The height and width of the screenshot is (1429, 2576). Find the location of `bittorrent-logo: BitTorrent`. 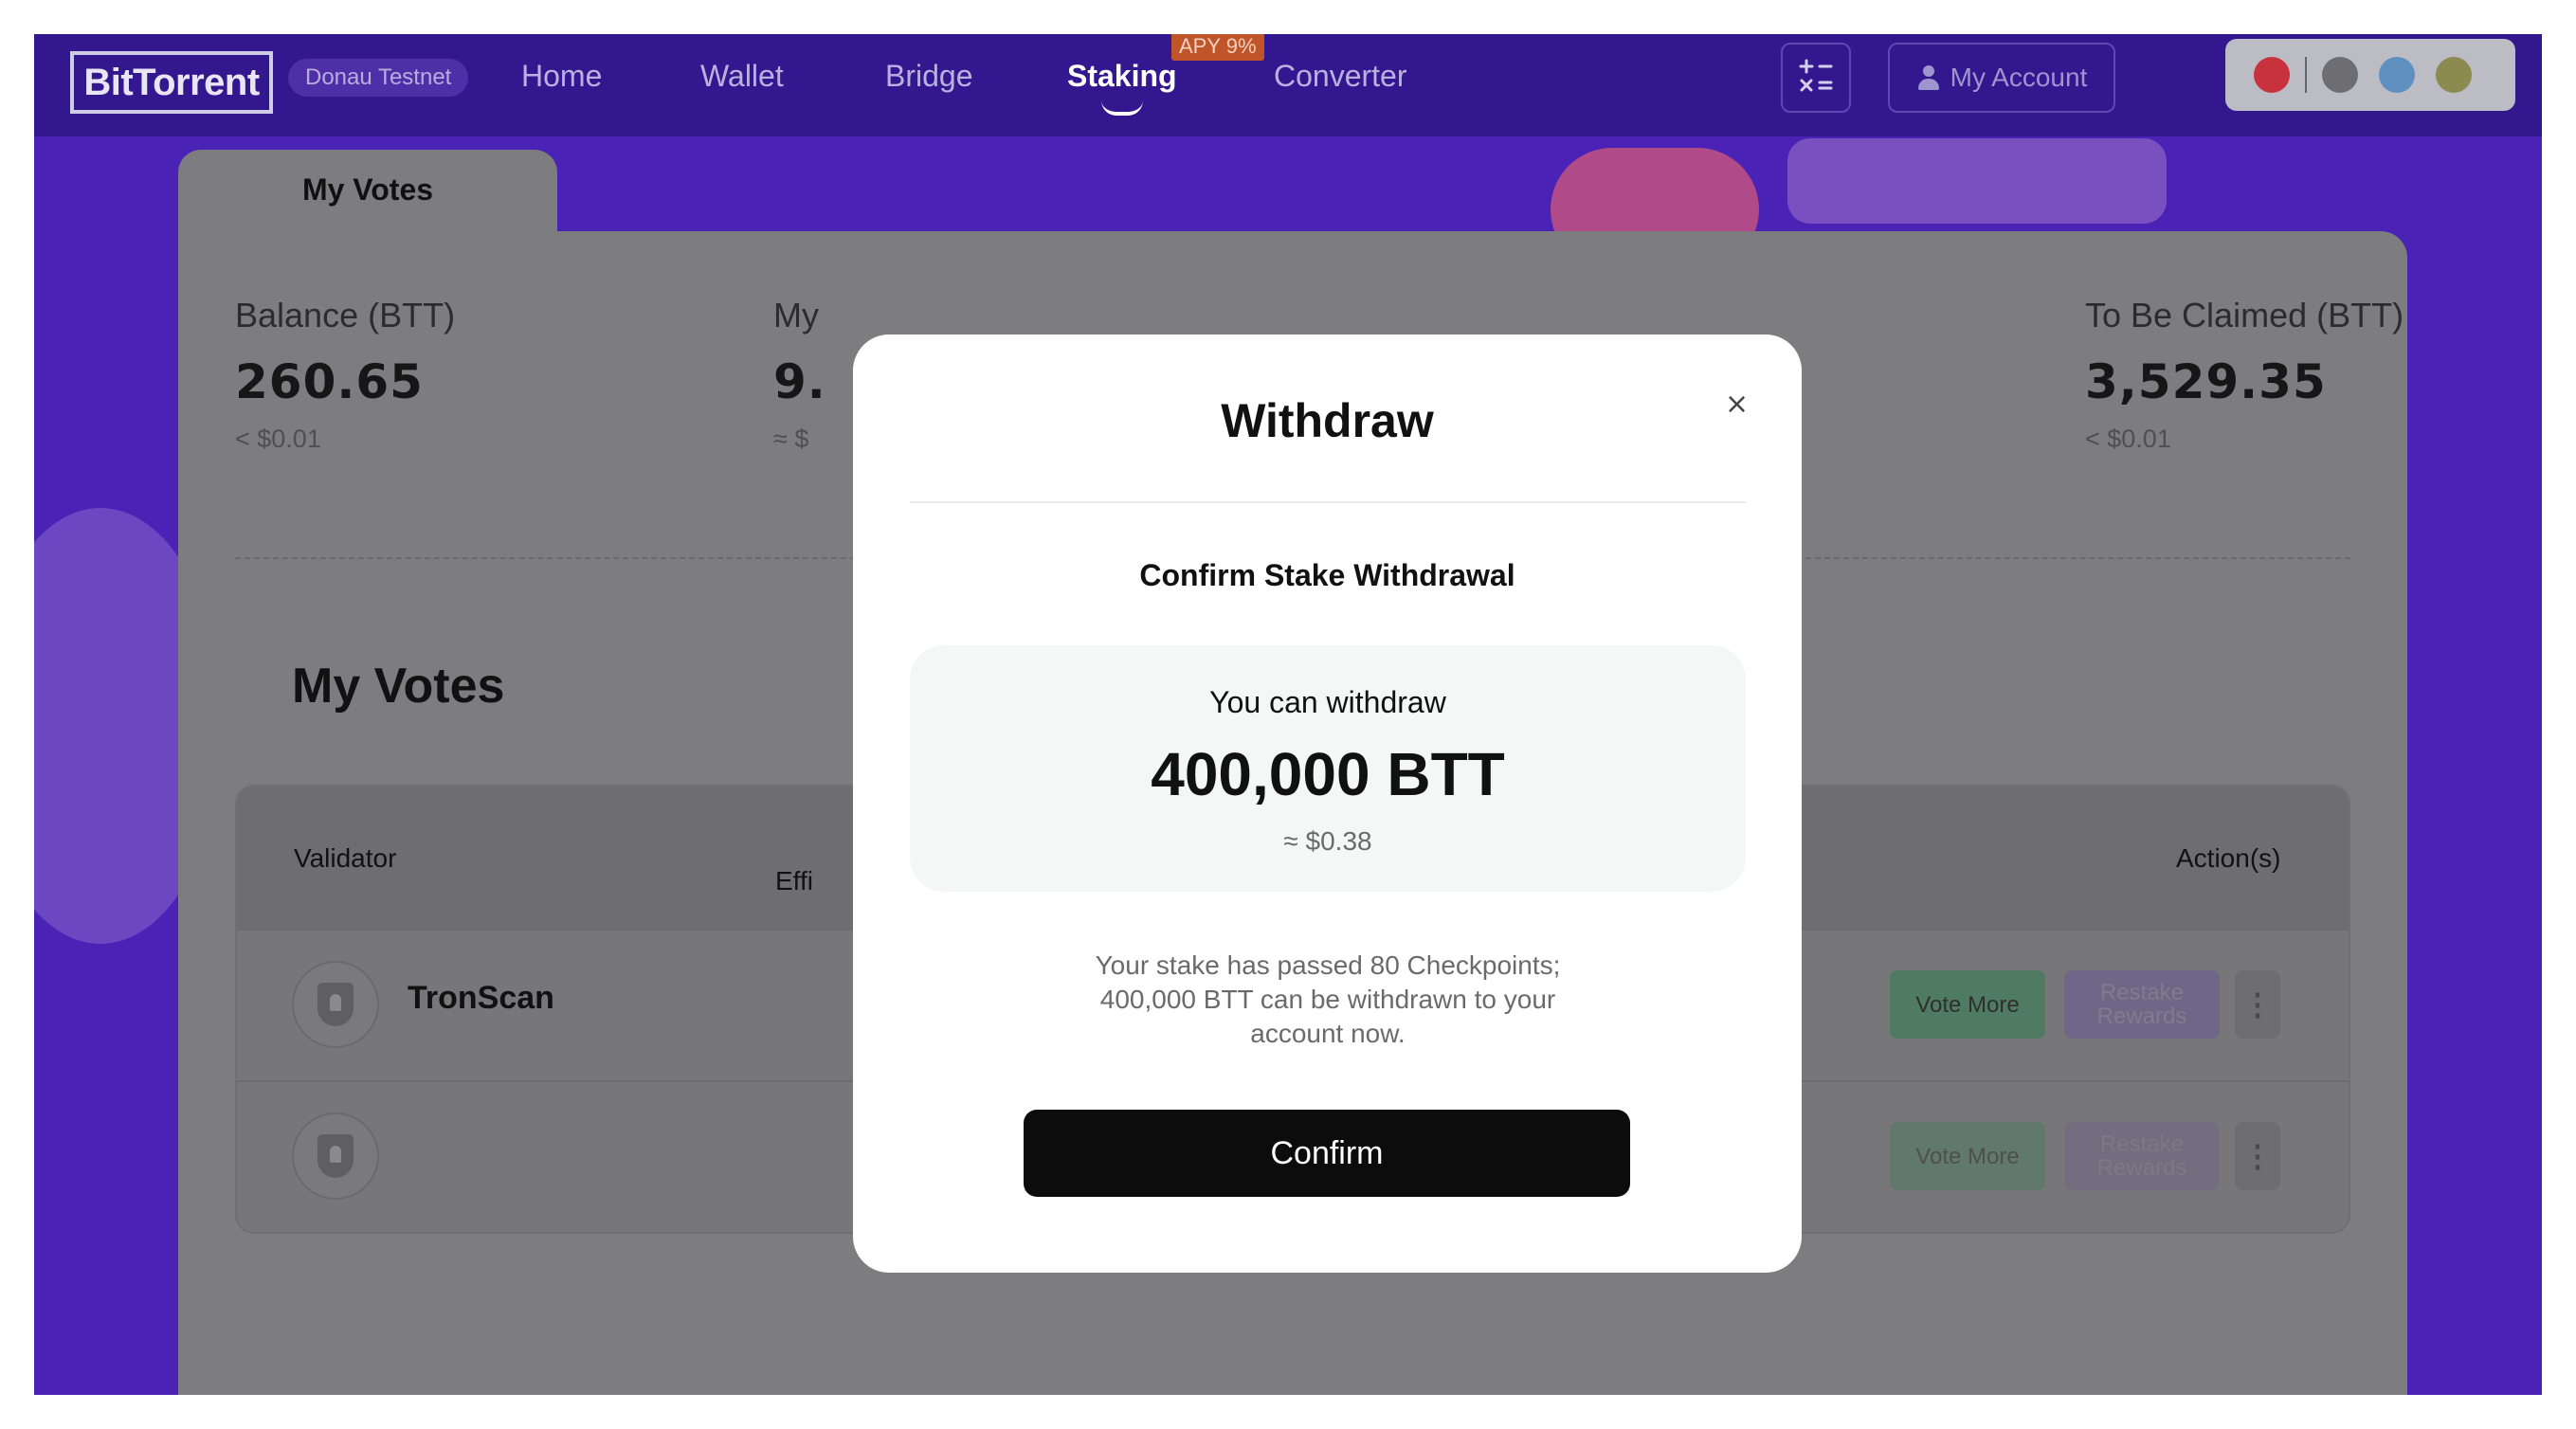

bittorrent-logo: BitTorrent is located at coordinates (171, 82).